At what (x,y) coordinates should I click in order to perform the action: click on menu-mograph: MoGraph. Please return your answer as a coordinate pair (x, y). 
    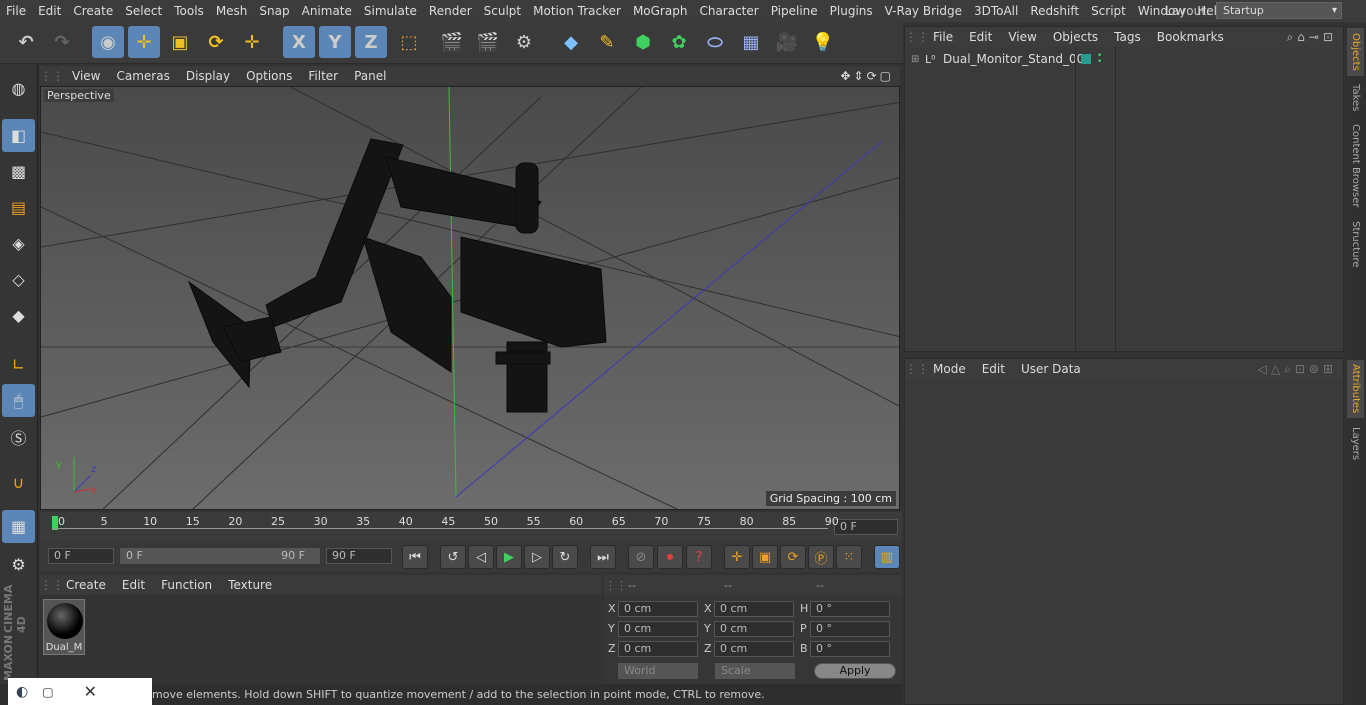
    Looking at the image, I should click on (660, 11).